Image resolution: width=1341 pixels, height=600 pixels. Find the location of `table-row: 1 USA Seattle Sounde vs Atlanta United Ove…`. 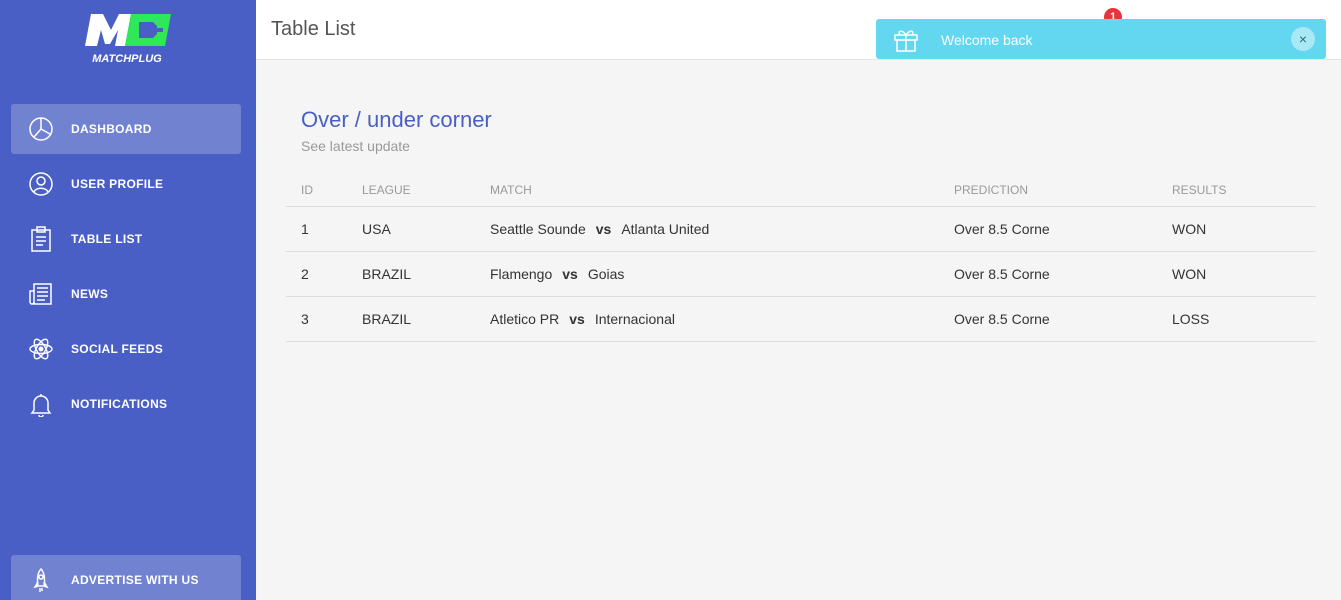

table-row: 1 USA Seattle Sounde vs Atlanta United Ove… is located at coordinates (801, 229).